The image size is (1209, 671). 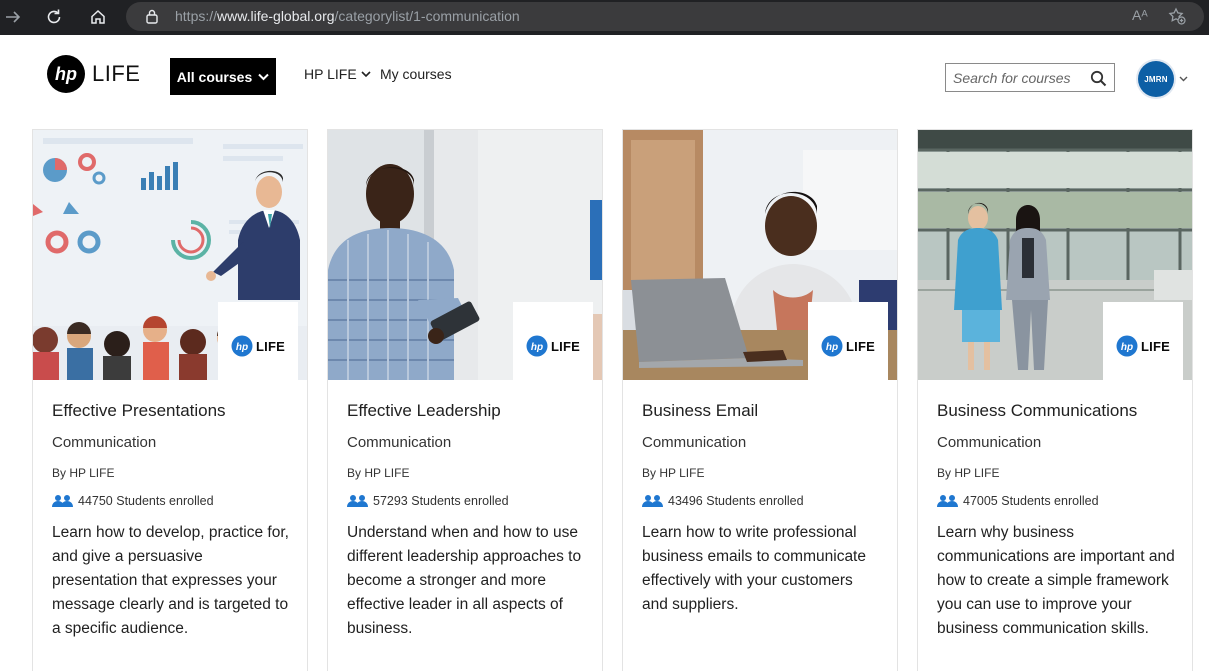 I want to click on course-students: 57293 Students enrolled, so click(x=467, y=501).